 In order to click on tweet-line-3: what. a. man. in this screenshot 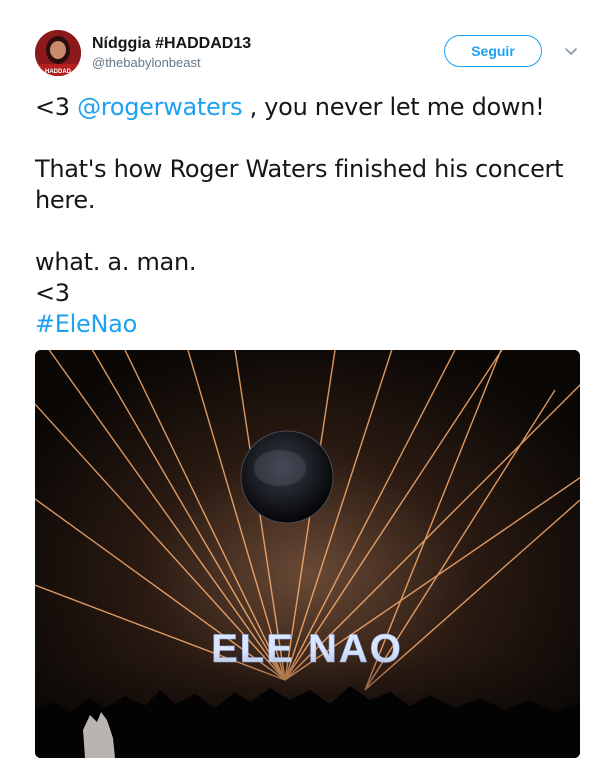, I will do `click(116, 262)`.